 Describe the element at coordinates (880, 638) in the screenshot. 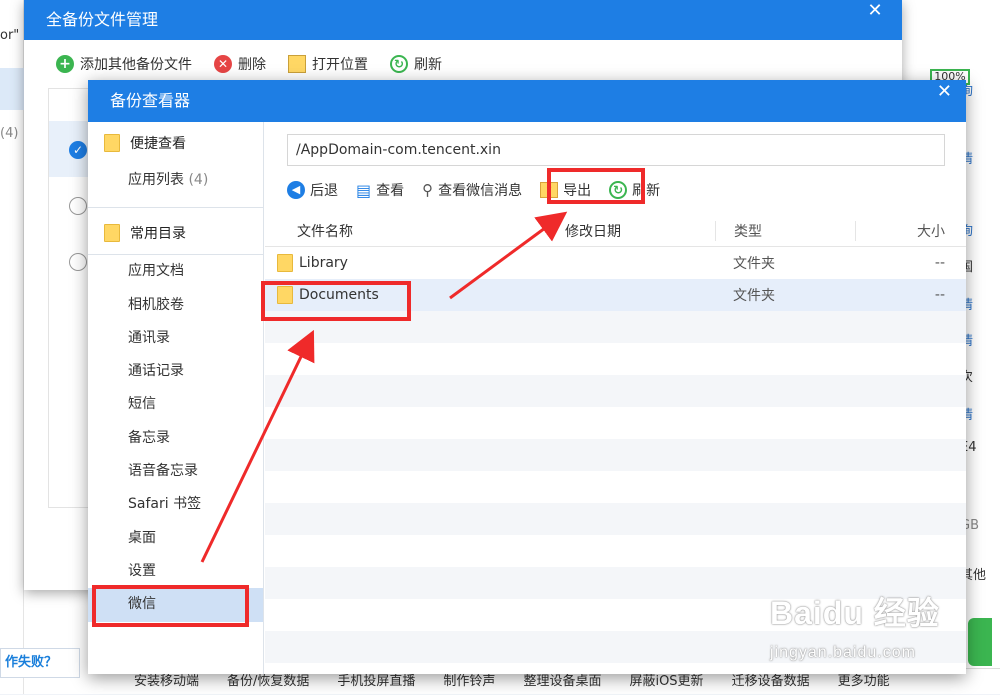

I see `baidu-watermark: Baidu 经验 jingyan.baidu.com` at that location.